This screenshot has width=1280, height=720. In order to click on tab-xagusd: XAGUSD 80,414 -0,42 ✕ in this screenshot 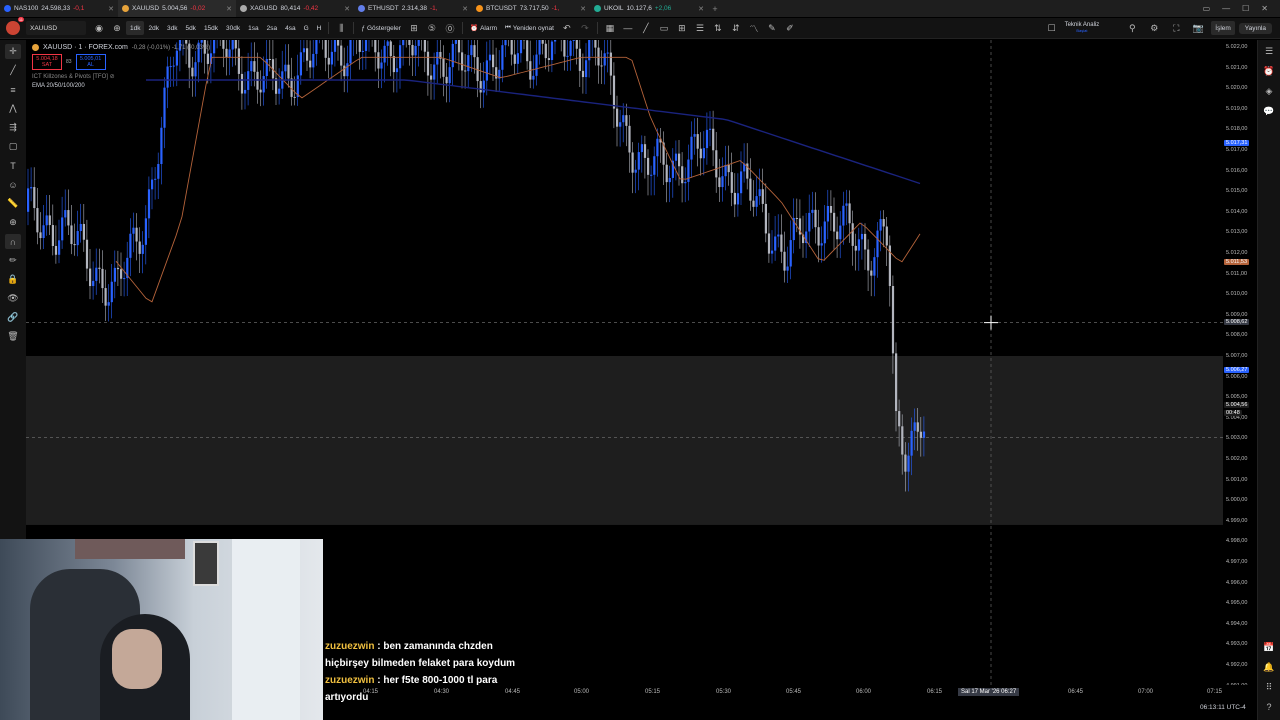, I will do `click(295, 8)`.